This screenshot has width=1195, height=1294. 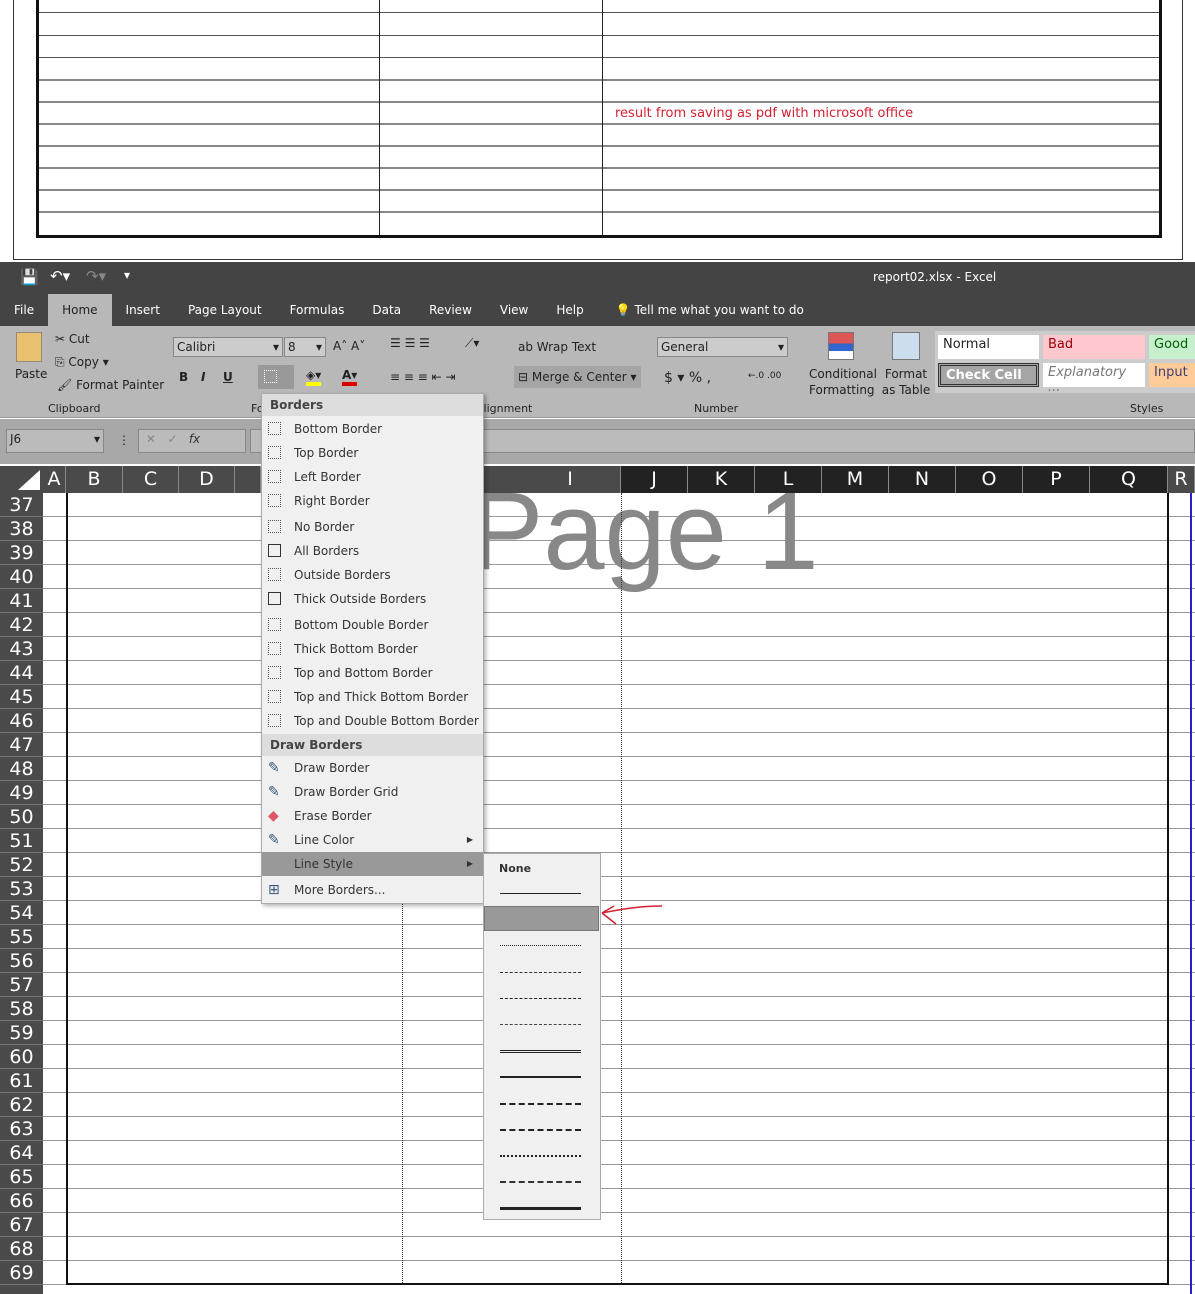 I want to click on fx-icon: fx, so click(x=194, y=439).